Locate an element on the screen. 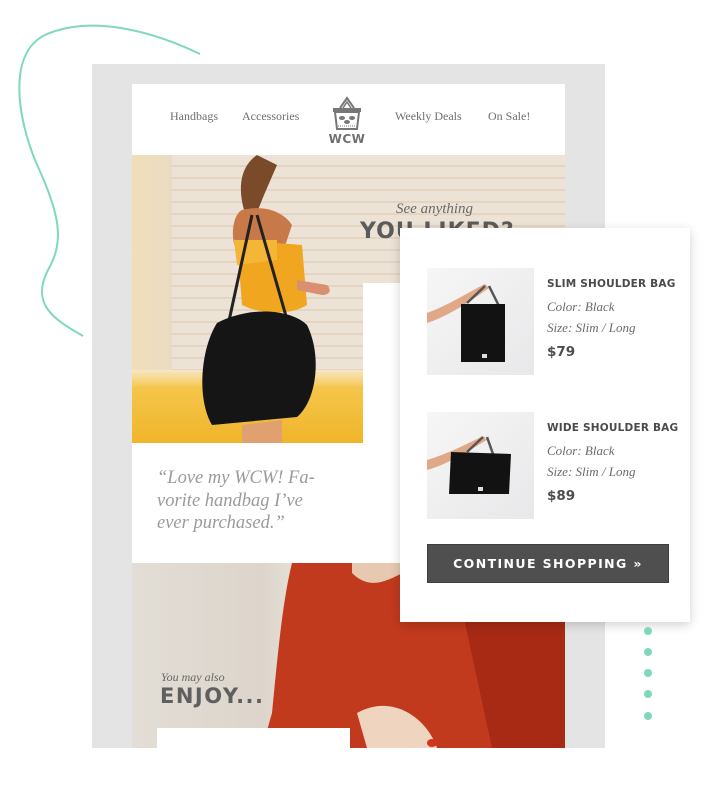 The height and width of the screenshot is (787, 709). product-price: $89 is located at coordinates (561, 496).